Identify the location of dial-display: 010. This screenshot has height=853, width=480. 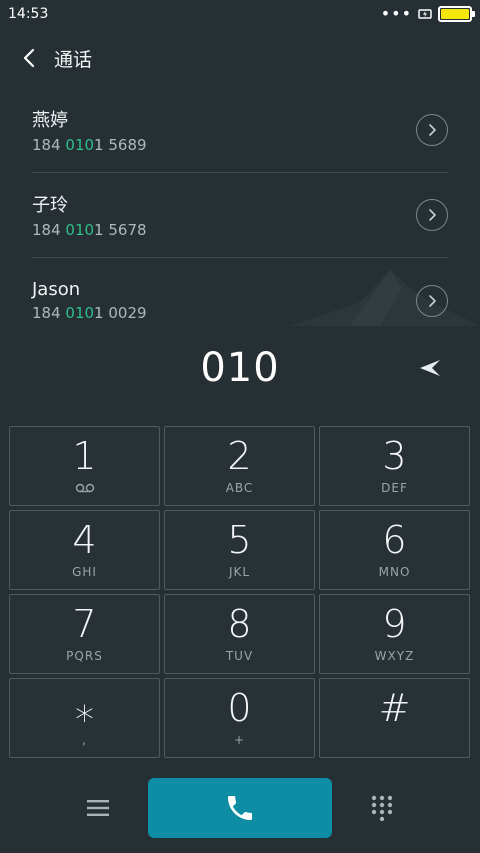
(240, 368).